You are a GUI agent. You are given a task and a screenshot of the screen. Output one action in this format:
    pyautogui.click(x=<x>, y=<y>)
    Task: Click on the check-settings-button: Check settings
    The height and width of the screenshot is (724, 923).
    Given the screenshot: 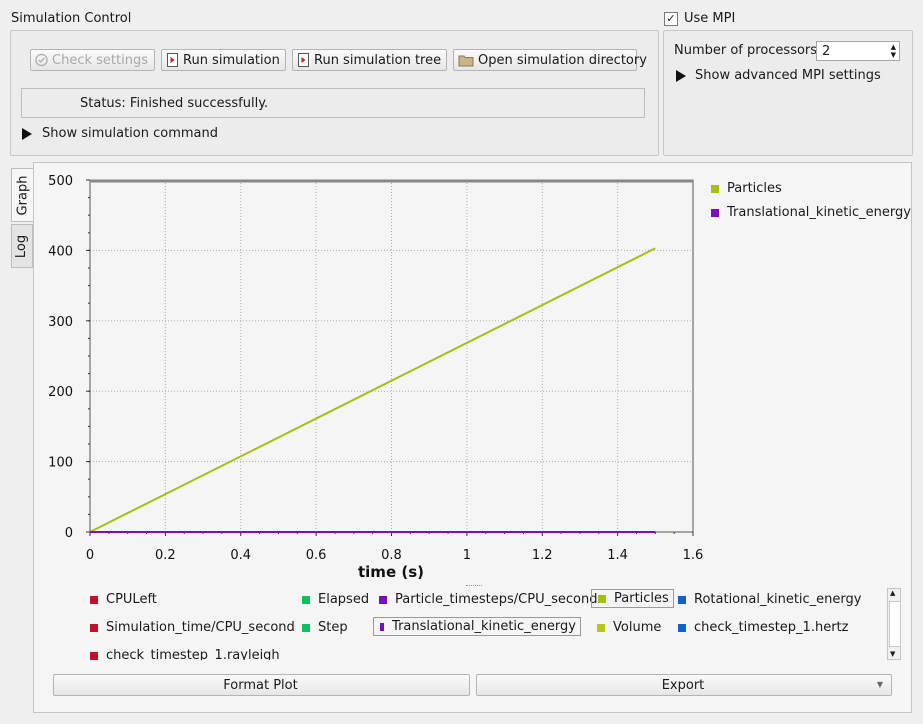 What is the action you would take?
    pyautogui.click(x=92, y=60)
    